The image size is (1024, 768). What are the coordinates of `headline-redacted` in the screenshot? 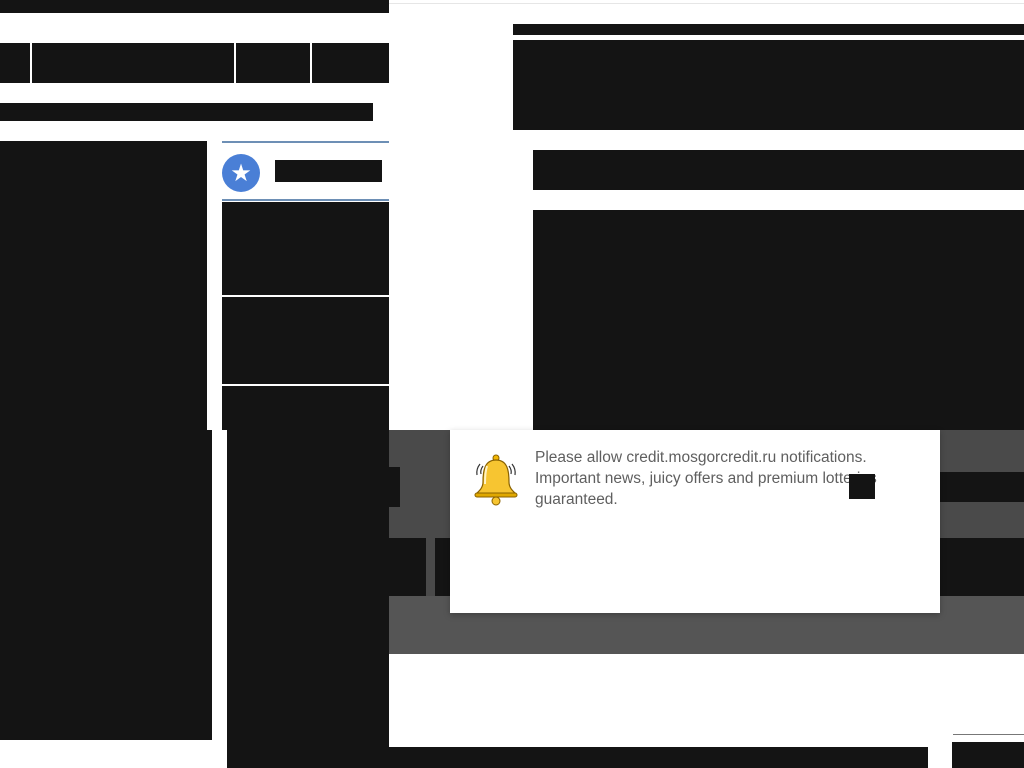 It's located at (186, 112).